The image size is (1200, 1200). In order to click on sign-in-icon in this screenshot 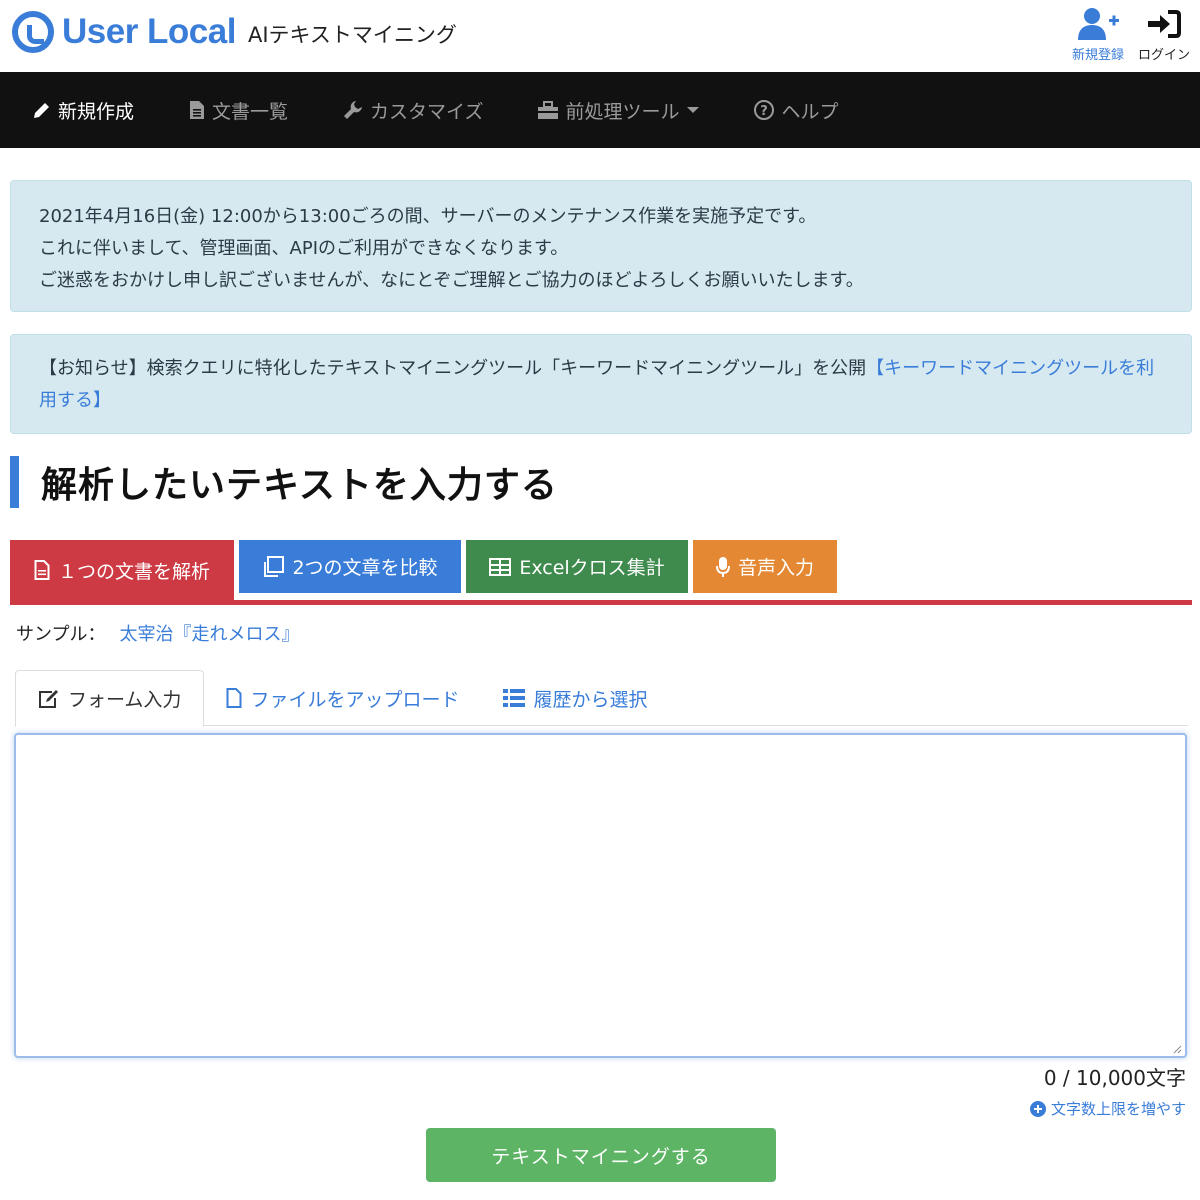, I will do `click(1164, 24)`.